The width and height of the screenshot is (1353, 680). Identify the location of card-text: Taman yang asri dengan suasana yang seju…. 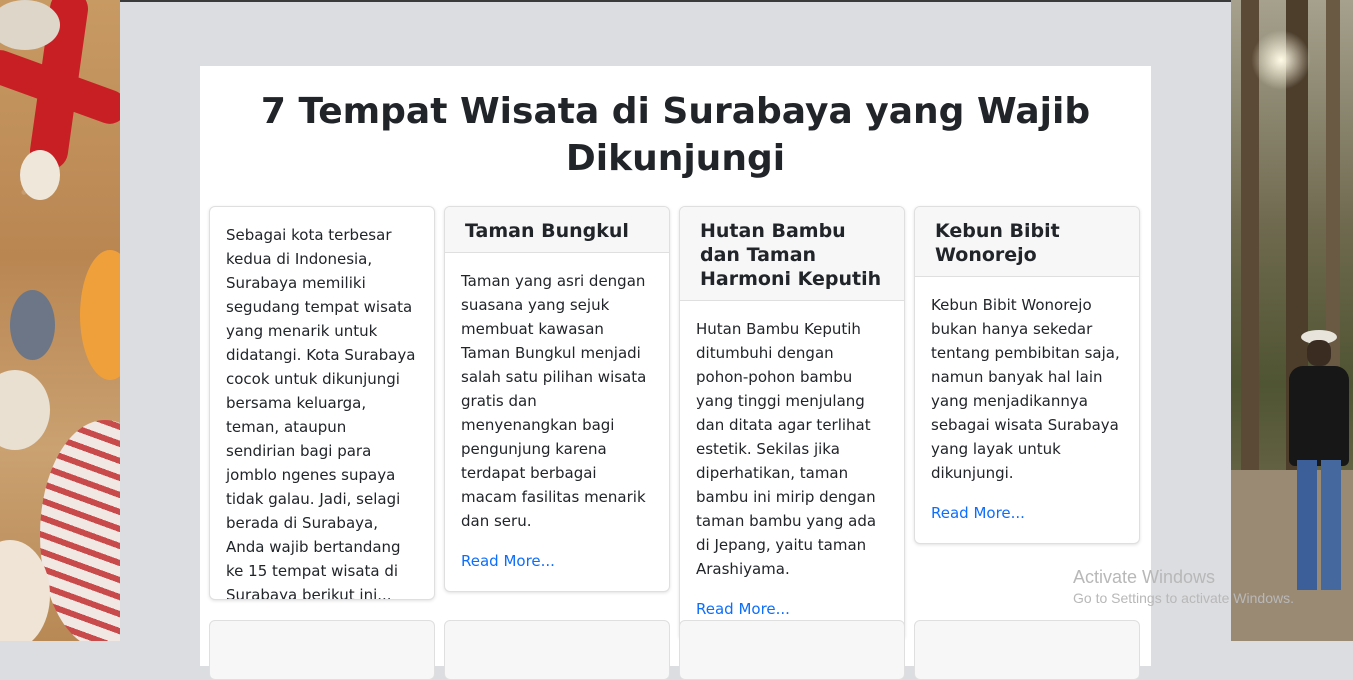
(554, 401).